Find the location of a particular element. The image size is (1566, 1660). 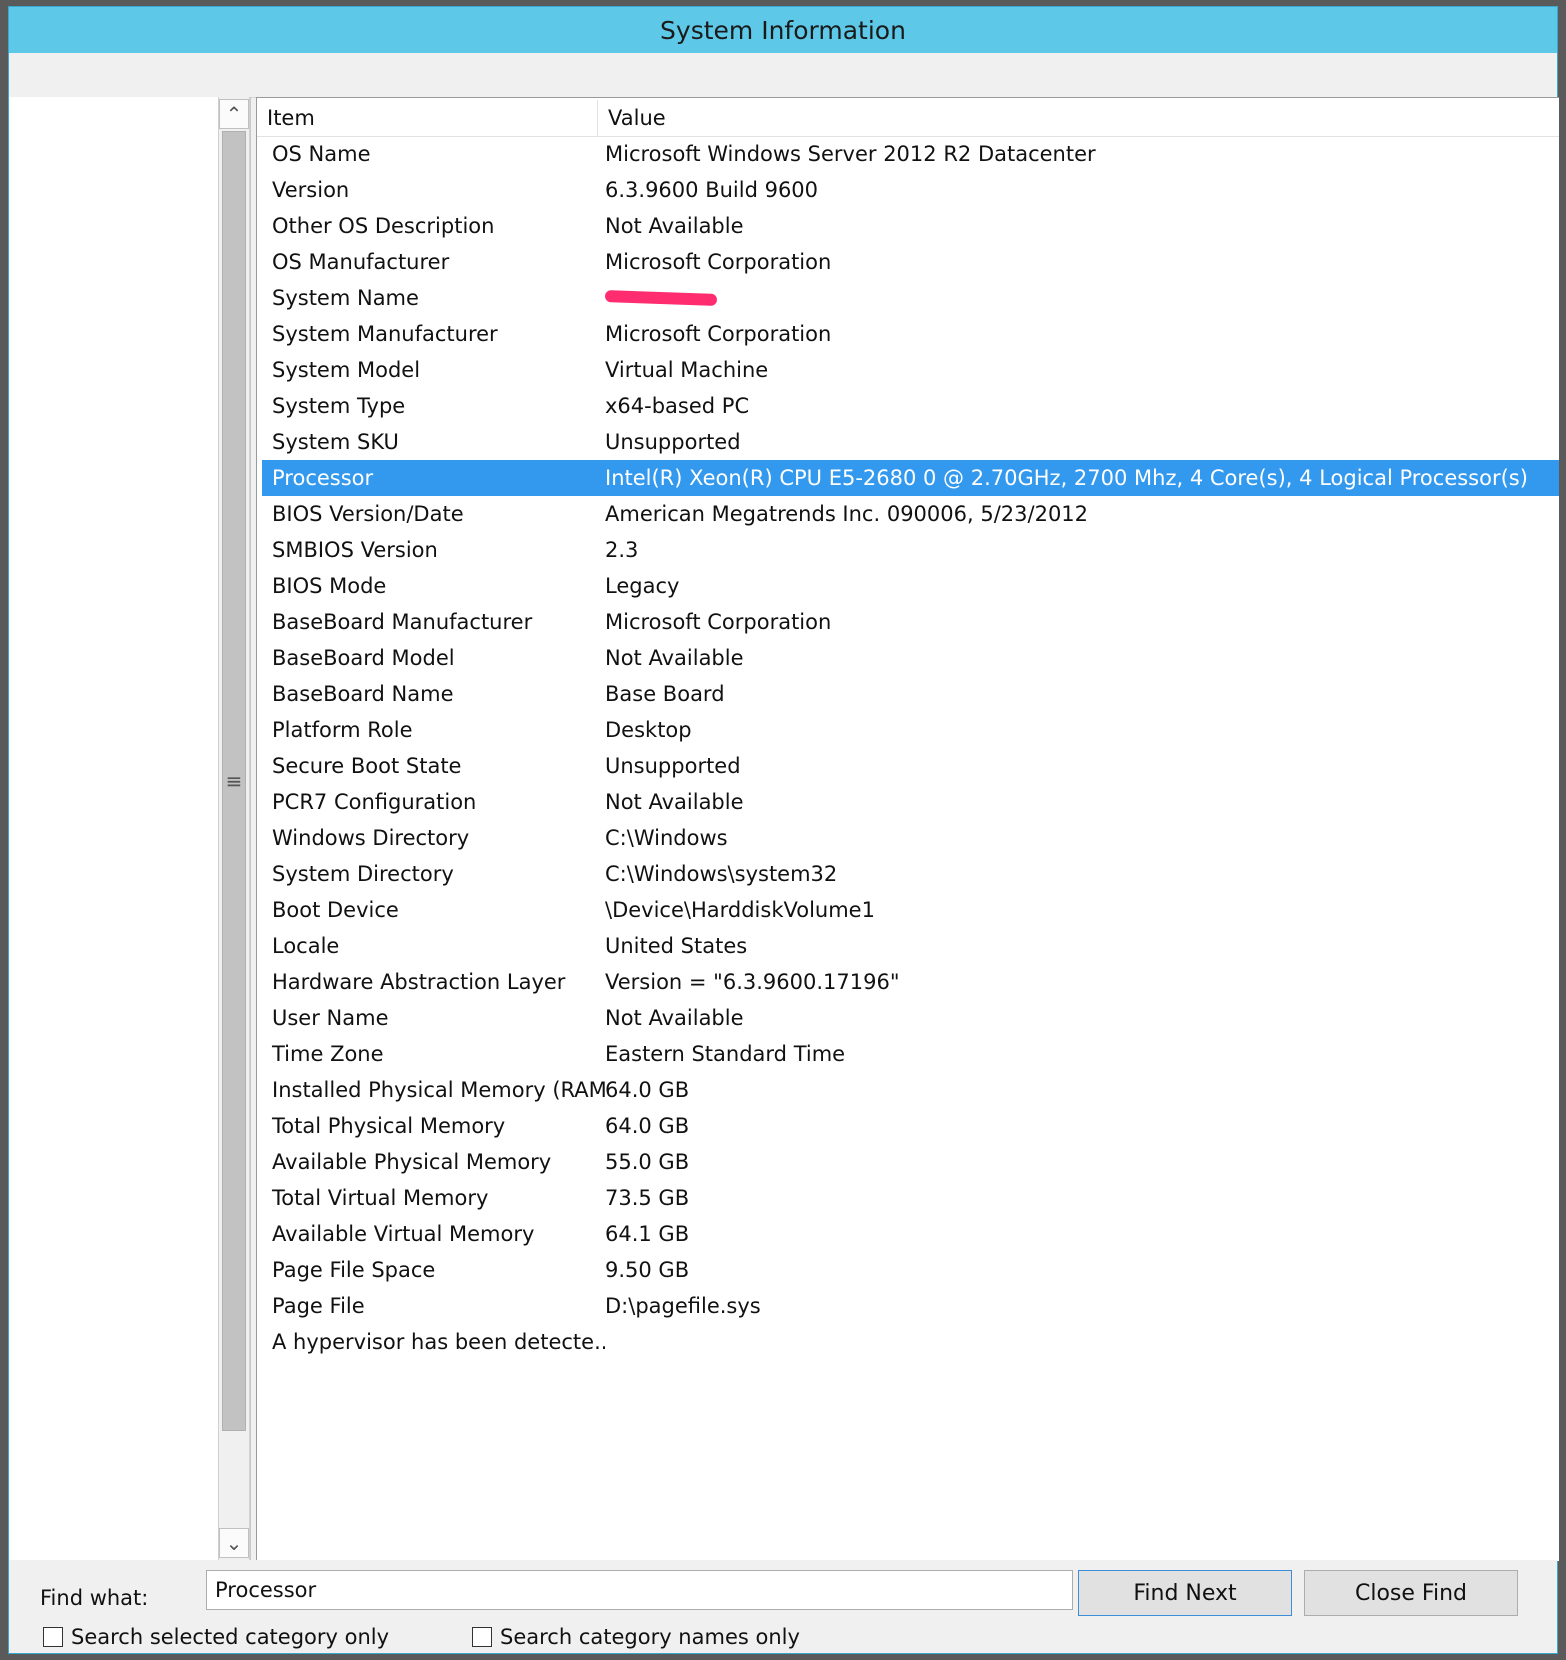

table-row: PCR7 Configuration Not Available is located at coordinates (910, 802).